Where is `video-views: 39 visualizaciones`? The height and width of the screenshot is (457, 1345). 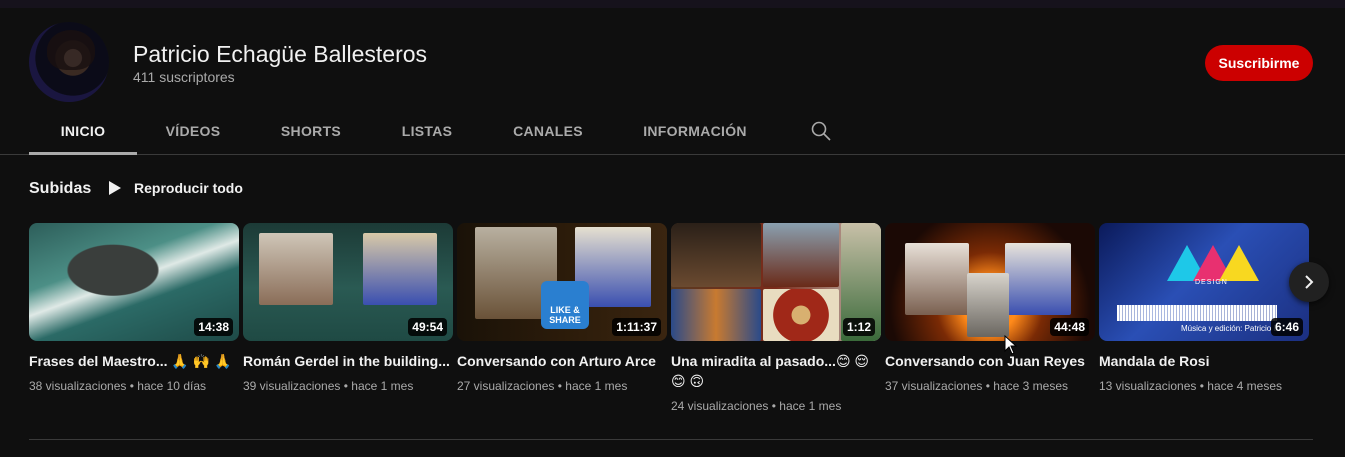
video-views: 39 visualizaciones is located at coordinates (292, 386).